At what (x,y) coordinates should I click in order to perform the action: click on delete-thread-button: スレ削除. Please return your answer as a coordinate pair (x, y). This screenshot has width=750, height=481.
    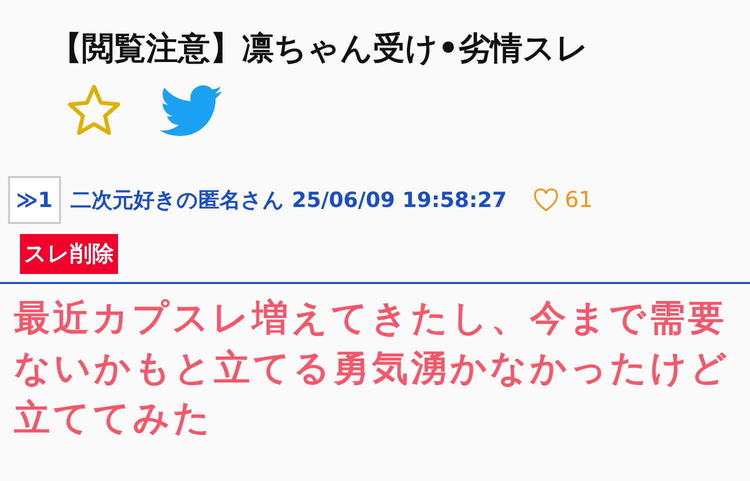
    Looking at the image, I should click on (69, 254).